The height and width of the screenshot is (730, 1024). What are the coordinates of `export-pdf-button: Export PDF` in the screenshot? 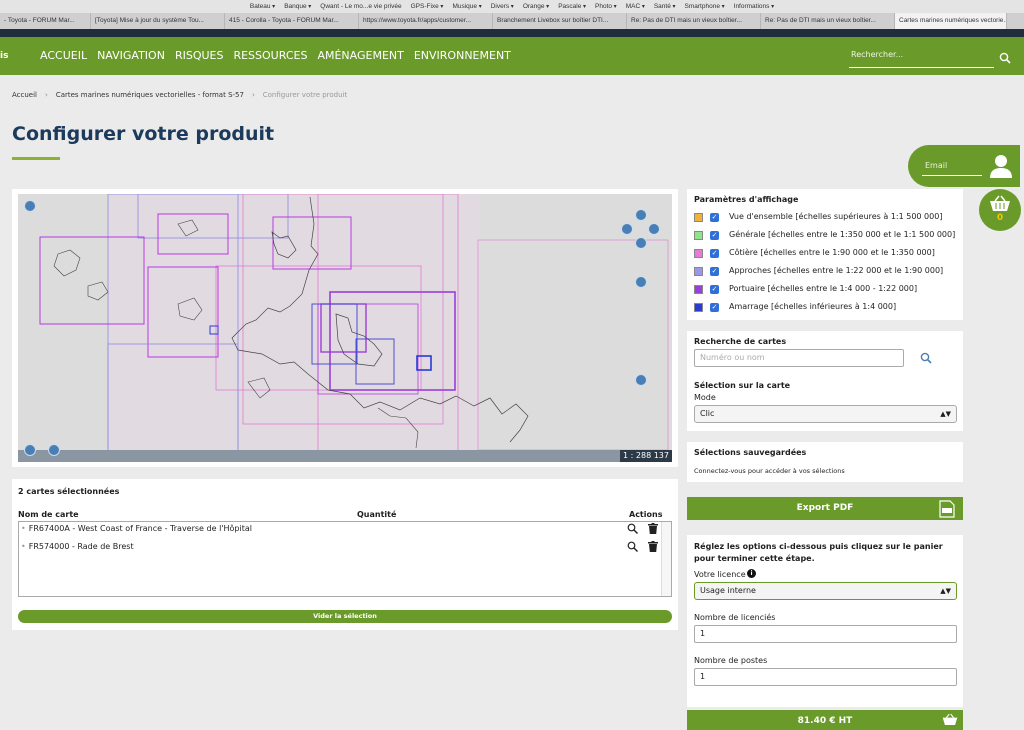 It's located at (825, 508).